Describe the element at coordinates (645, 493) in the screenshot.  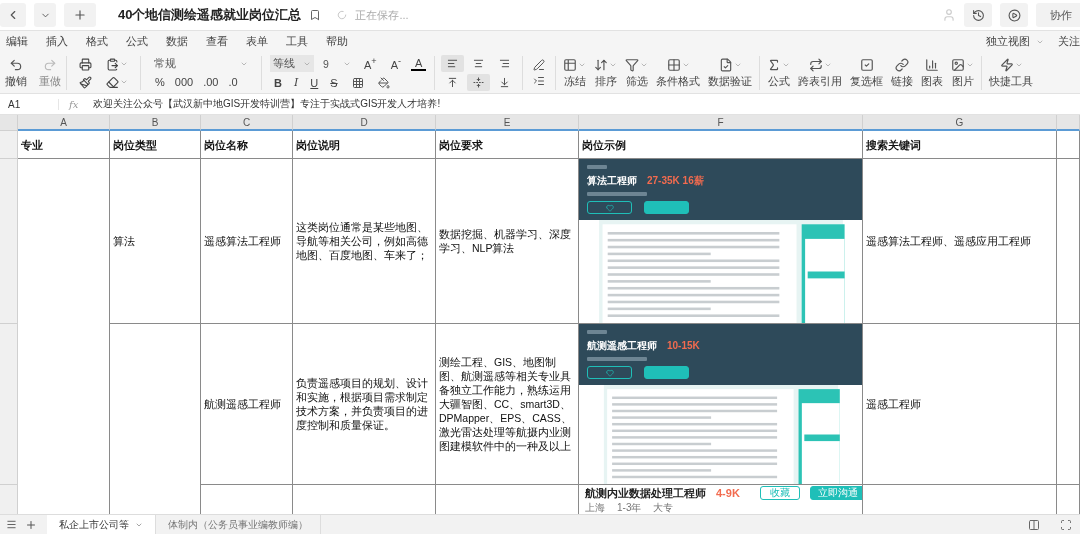
I see `job-title: 航测内业数据处理工程师` at that location.